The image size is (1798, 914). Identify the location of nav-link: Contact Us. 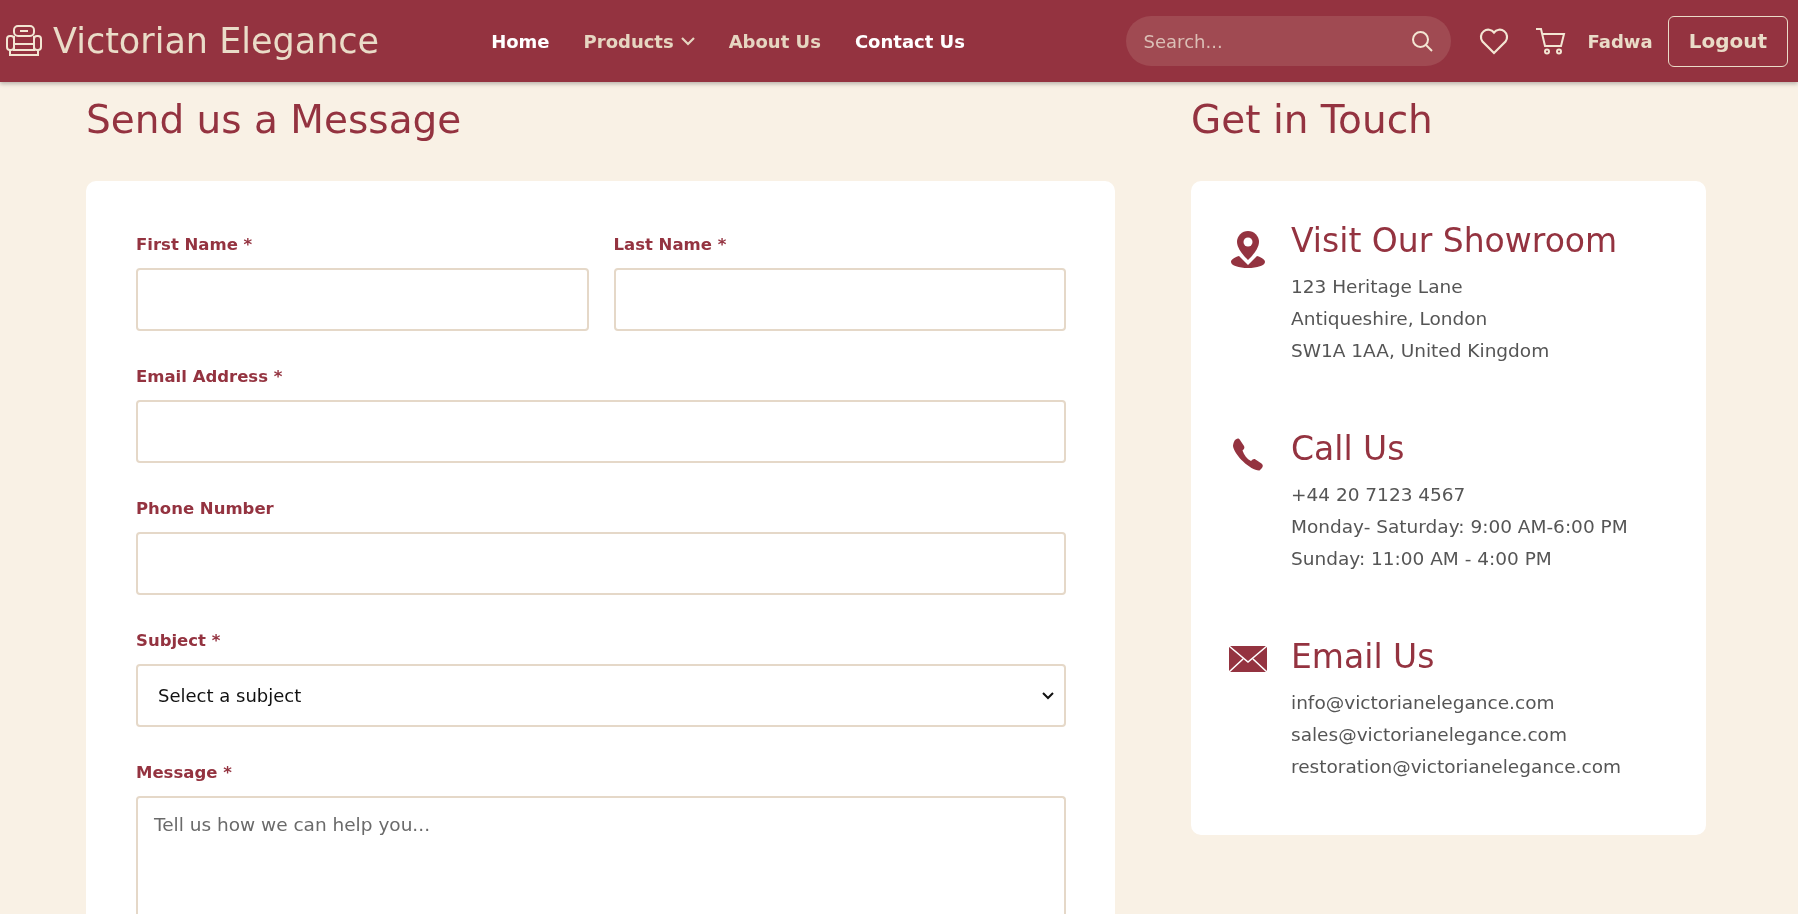
(909, 41).